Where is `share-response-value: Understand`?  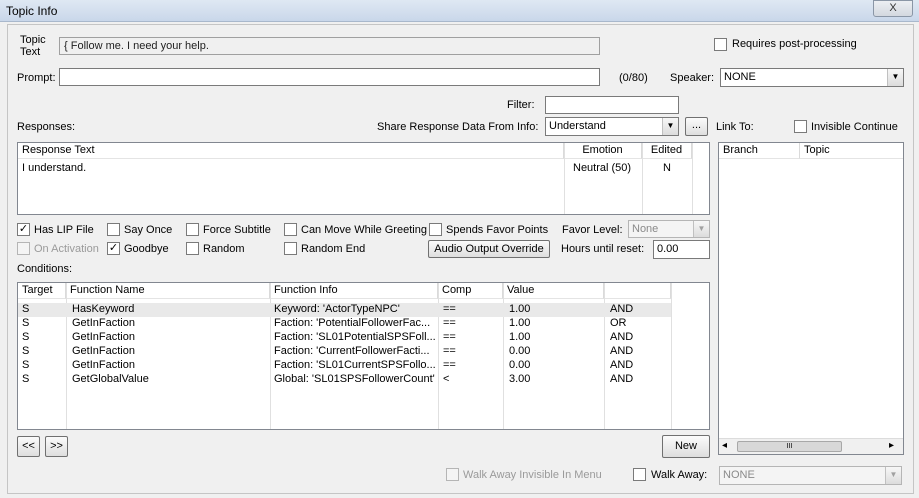 share-response-value: Understand is located at coordinates (577, 126).